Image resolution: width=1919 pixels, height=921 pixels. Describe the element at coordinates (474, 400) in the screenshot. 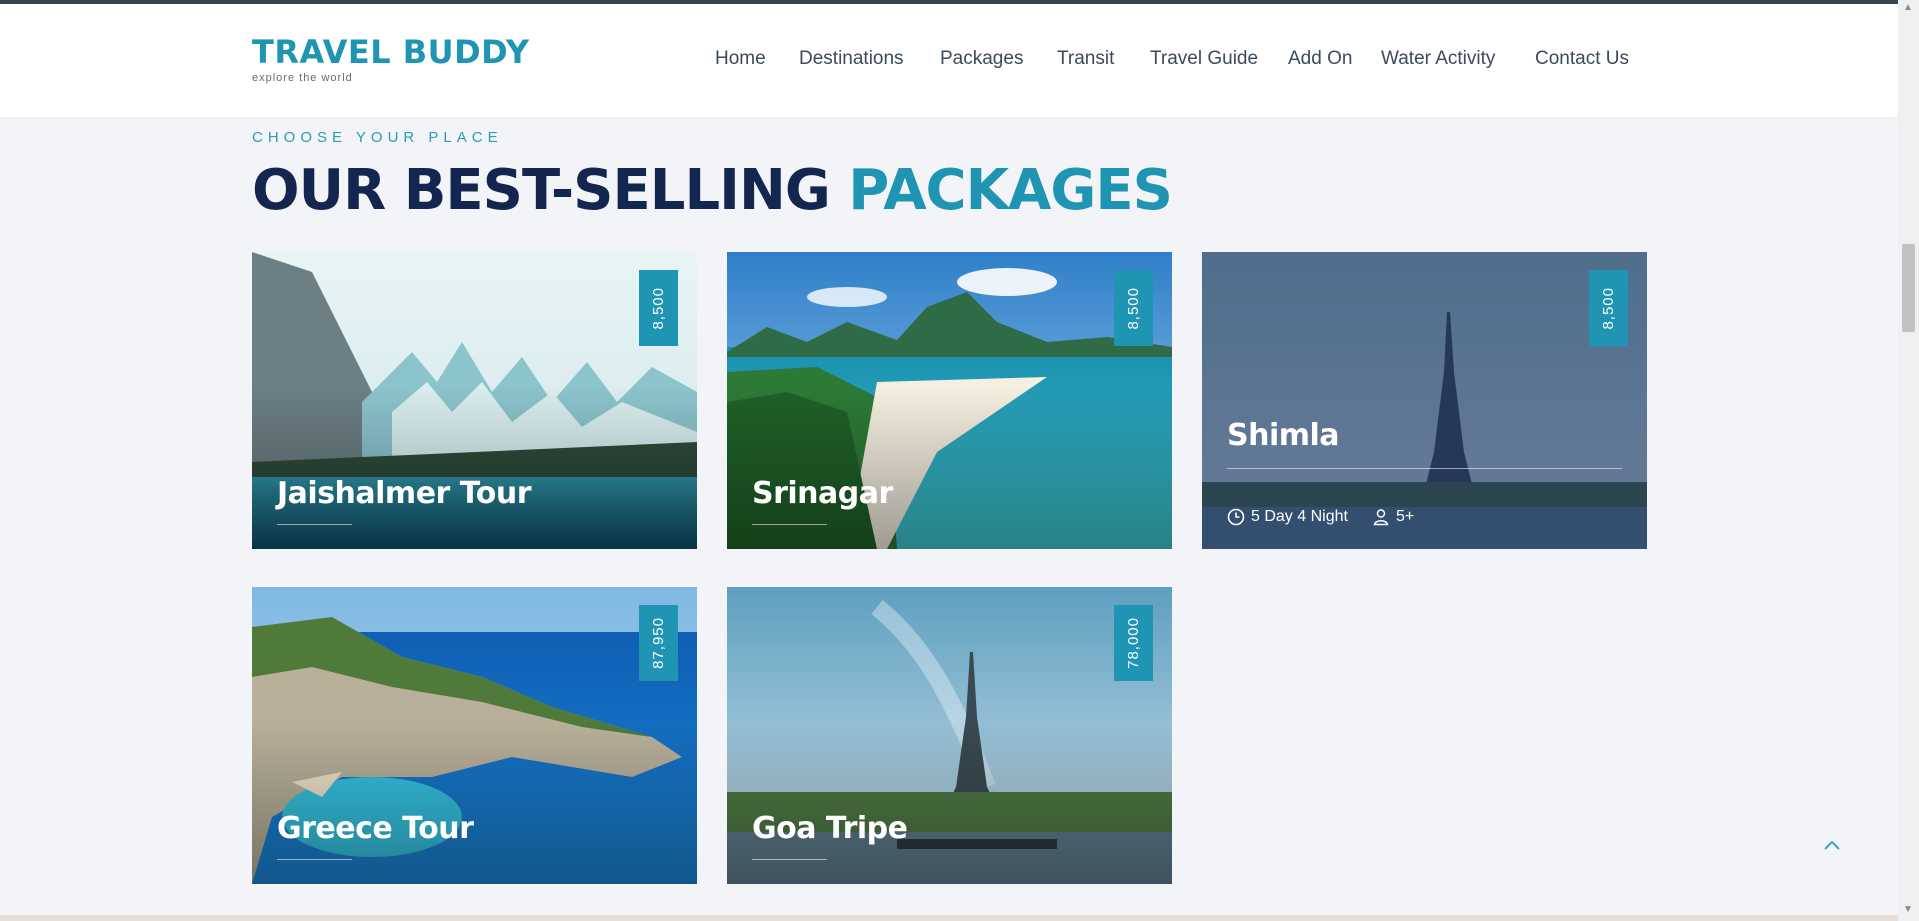

I see `package-card: 8,500 Jaishalmer Tour` at that location.